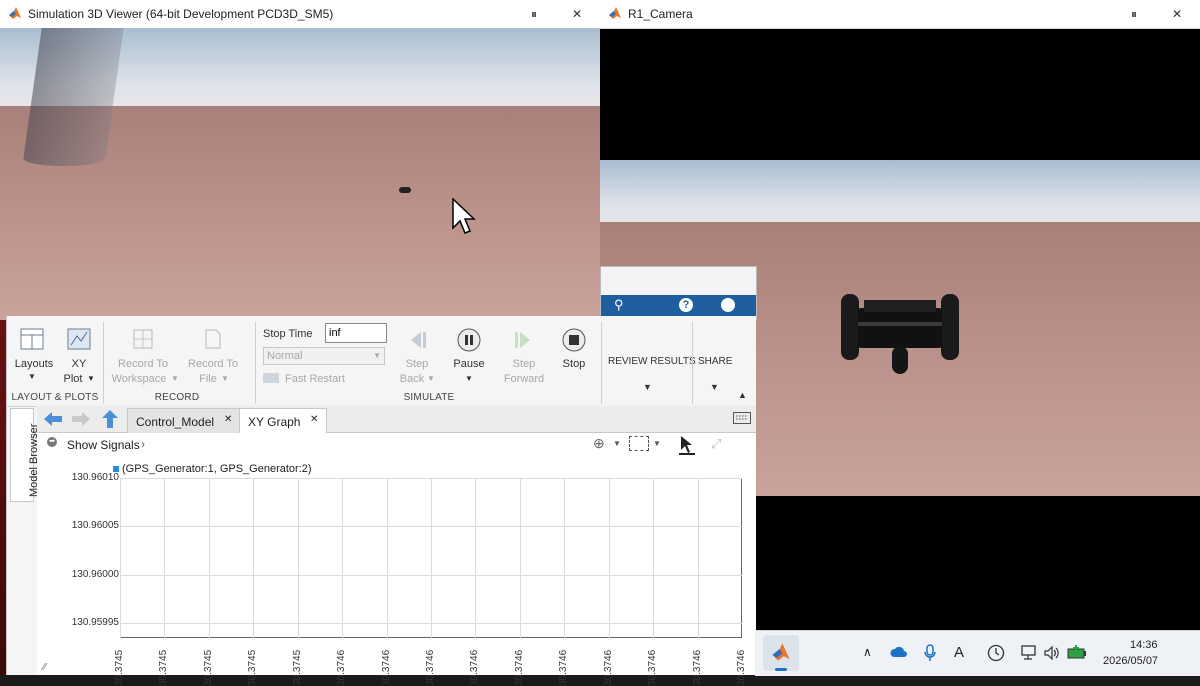 The image size is (1200, 686). What do you see at coordinates (95, 623) in the screenshot?
I see `y-tick-label: 130.95995` at bounding box center [95, 623].